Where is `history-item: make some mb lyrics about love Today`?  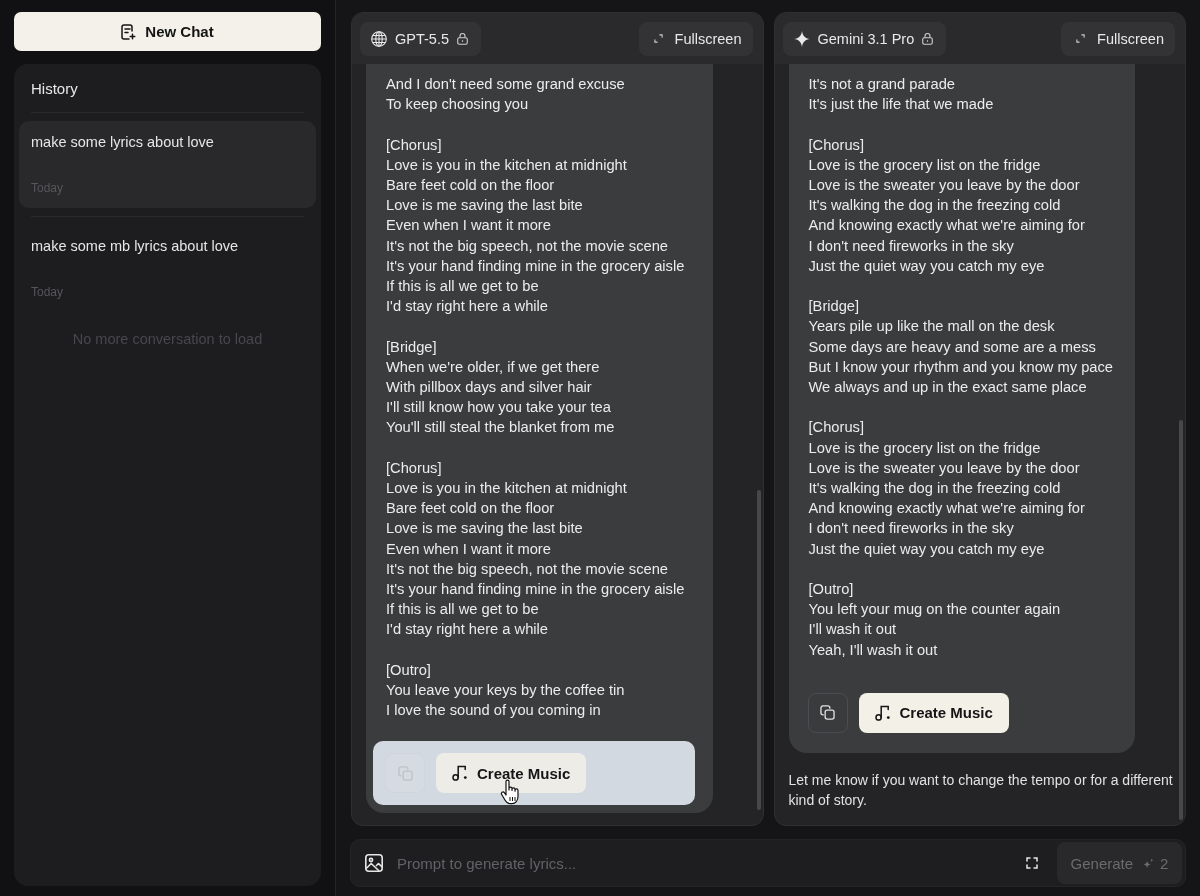 history-item: make some mb lyrics about love Today is located at coordinates (167, 268).